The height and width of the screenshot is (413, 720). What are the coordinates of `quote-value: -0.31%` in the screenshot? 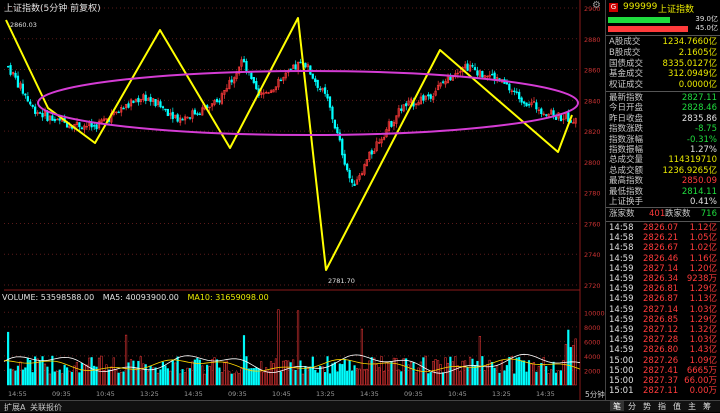 It's located at (701, 139).